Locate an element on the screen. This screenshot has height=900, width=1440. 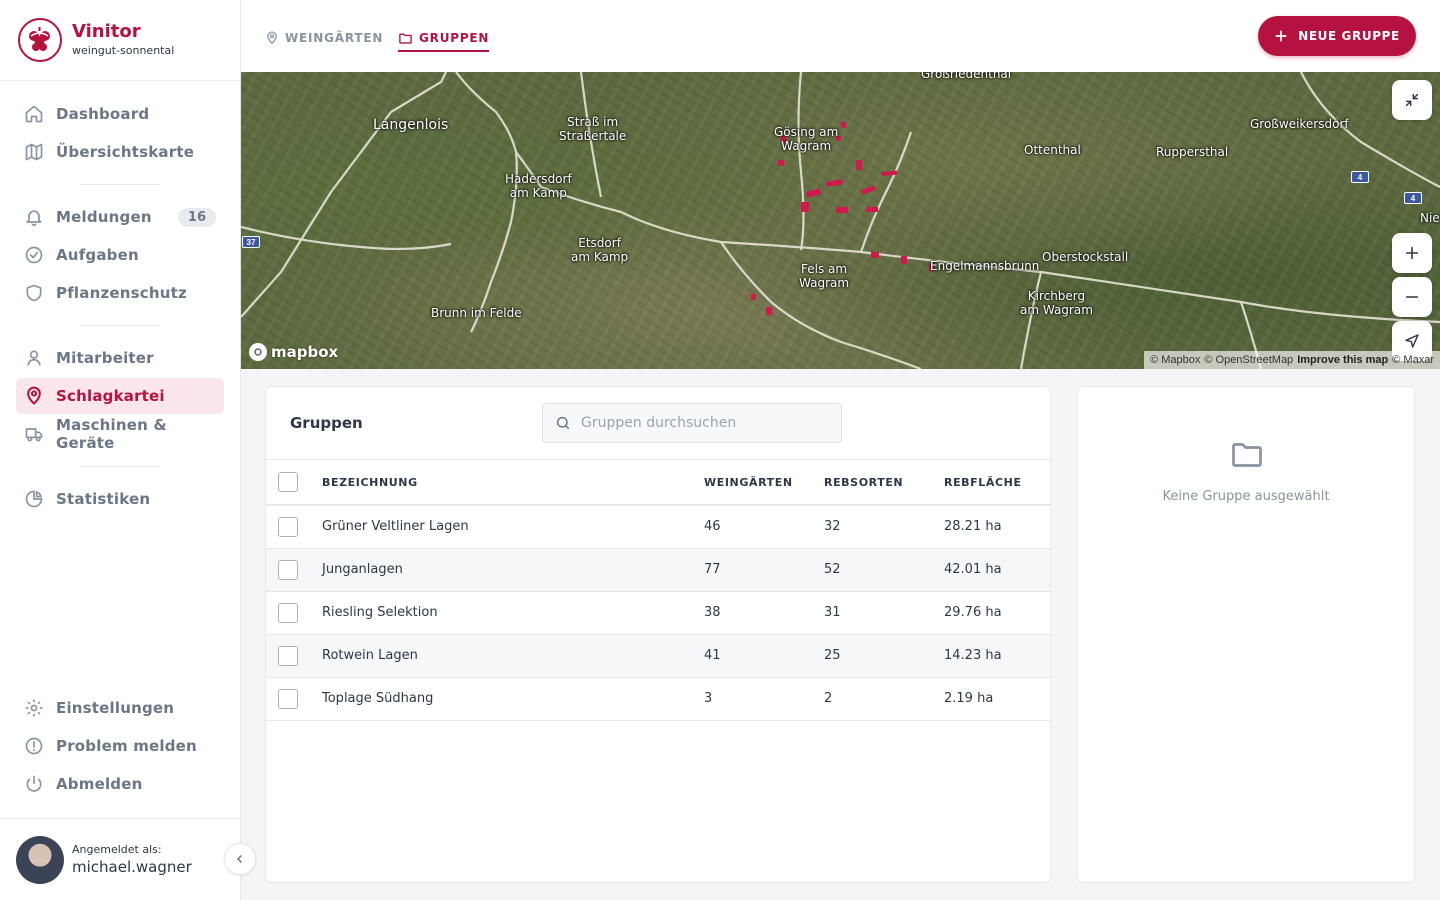
notification-count-badge: 16 is located at coordinates (196, 217).